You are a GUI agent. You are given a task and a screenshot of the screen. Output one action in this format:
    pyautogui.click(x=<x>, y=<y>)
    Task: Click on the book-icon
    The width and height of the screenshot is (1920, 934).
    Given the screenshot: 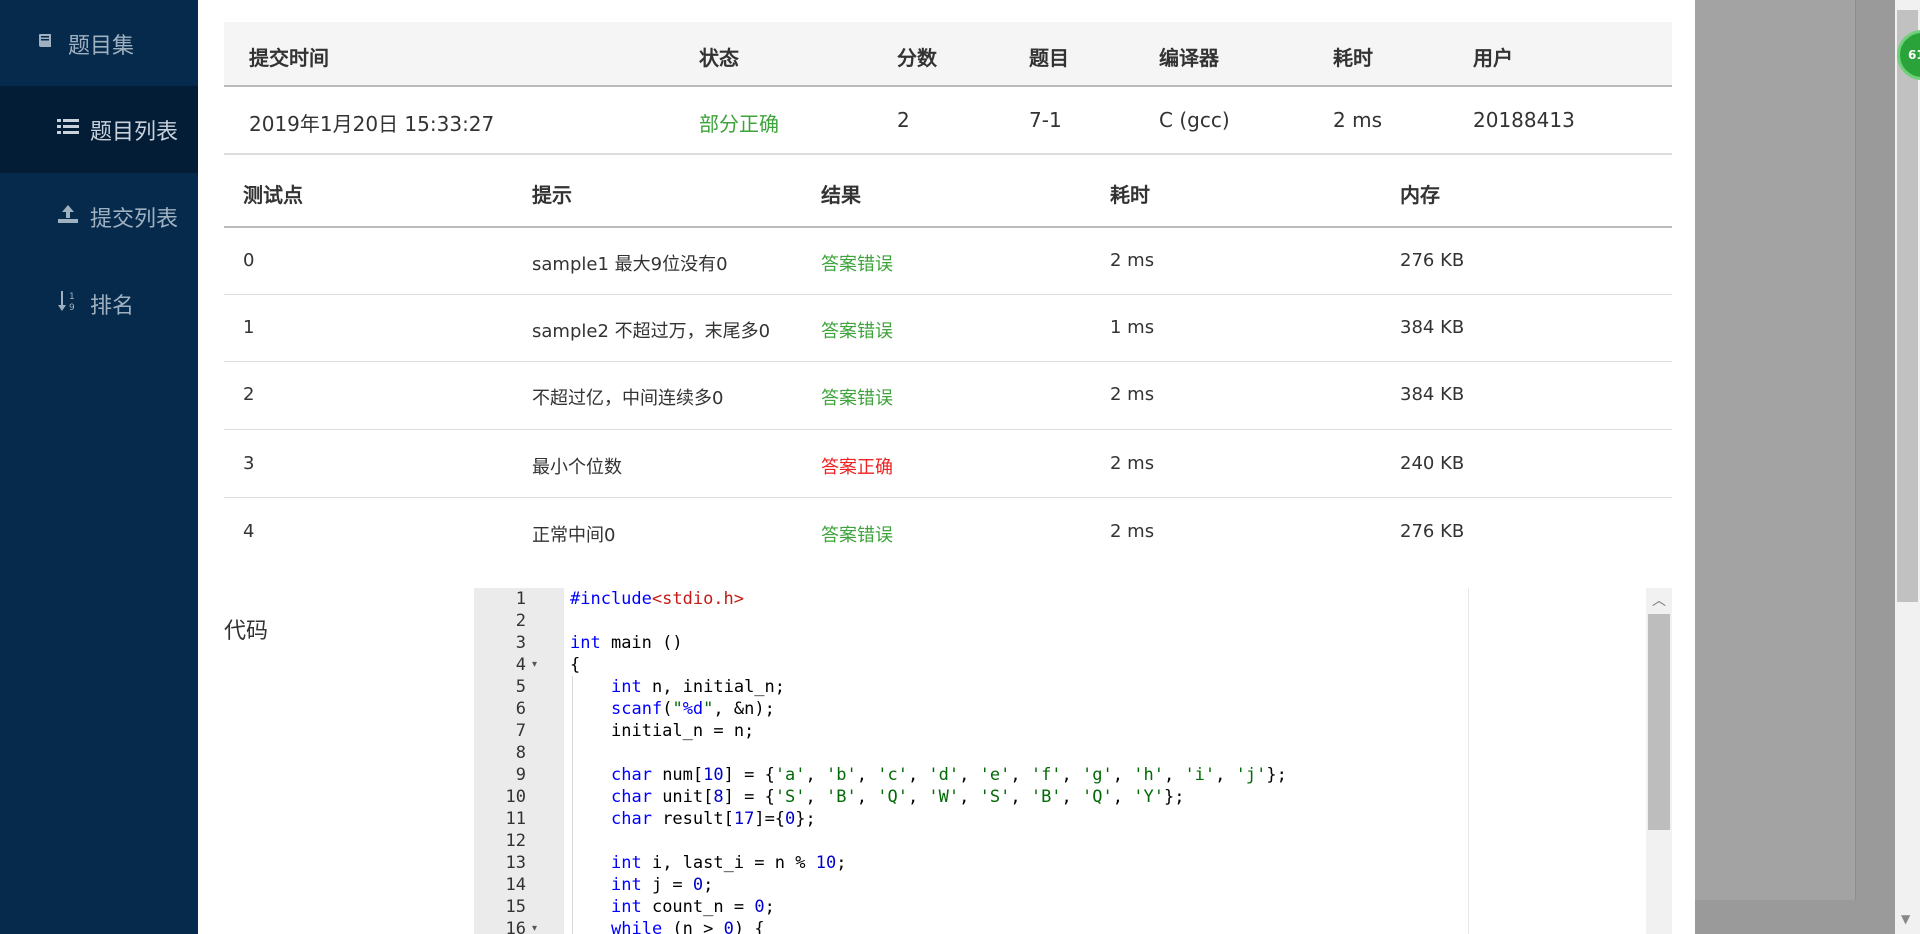 What is the action you would take?
    pyautogui.click(x=46, y=44)
    